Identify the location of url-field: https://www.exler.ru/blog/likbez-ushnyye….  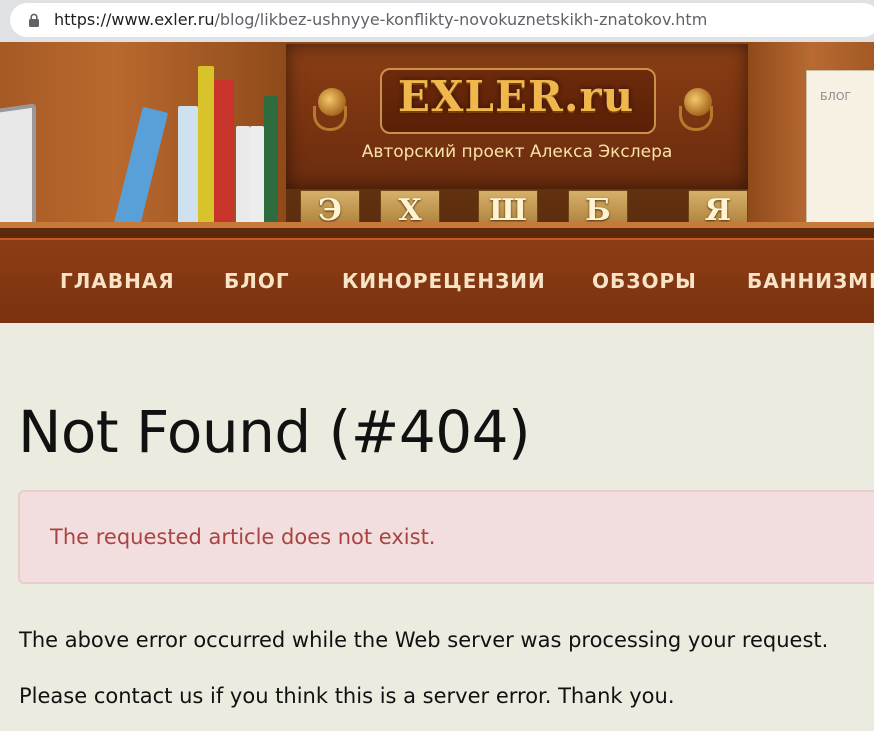
(442, 20).